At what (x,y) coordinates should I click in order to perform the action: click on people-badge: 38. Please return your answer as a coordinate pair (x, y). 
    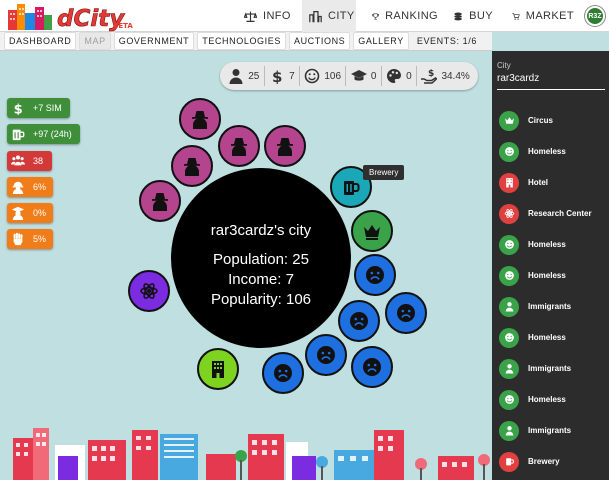
    Looking at the image, I should click on (29, 161).